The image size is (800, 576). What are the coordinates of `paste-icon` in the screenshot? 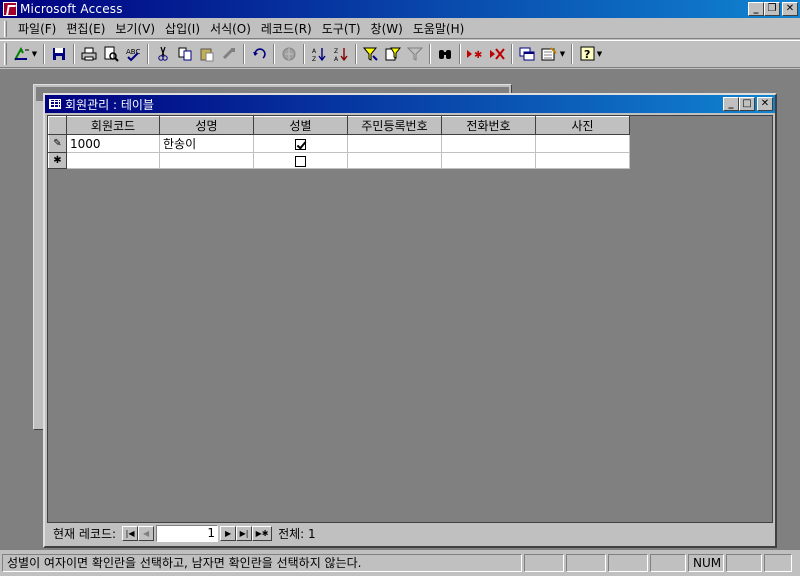 It's located at (207, 54).